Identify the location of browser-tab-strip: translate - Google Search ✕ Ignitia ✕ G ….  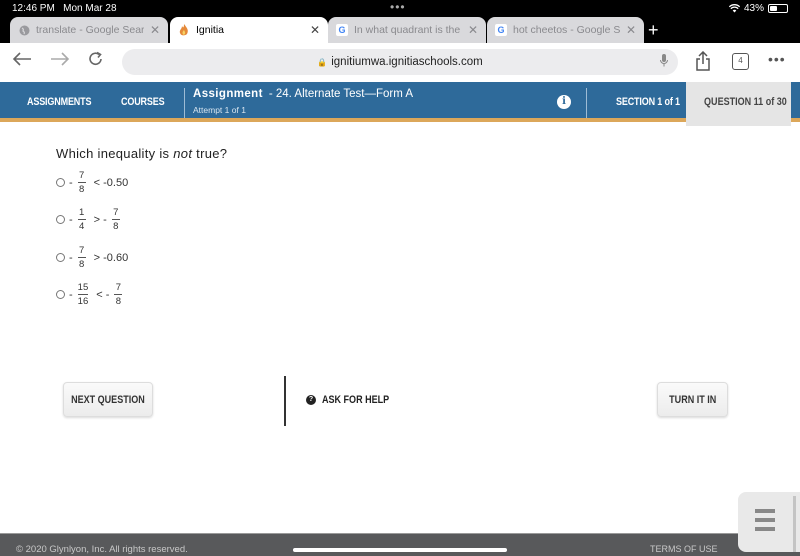
(400, 30).